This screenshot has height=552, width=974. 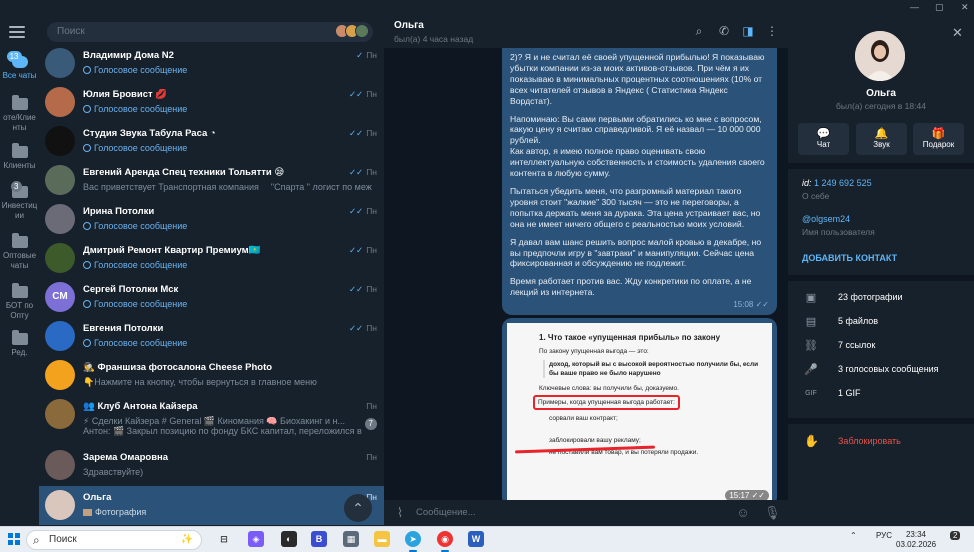 What do you see at coordinates (699, 31) in the screenshot?
I see `search-icon: ⌕` at bounding box center [699, 31].